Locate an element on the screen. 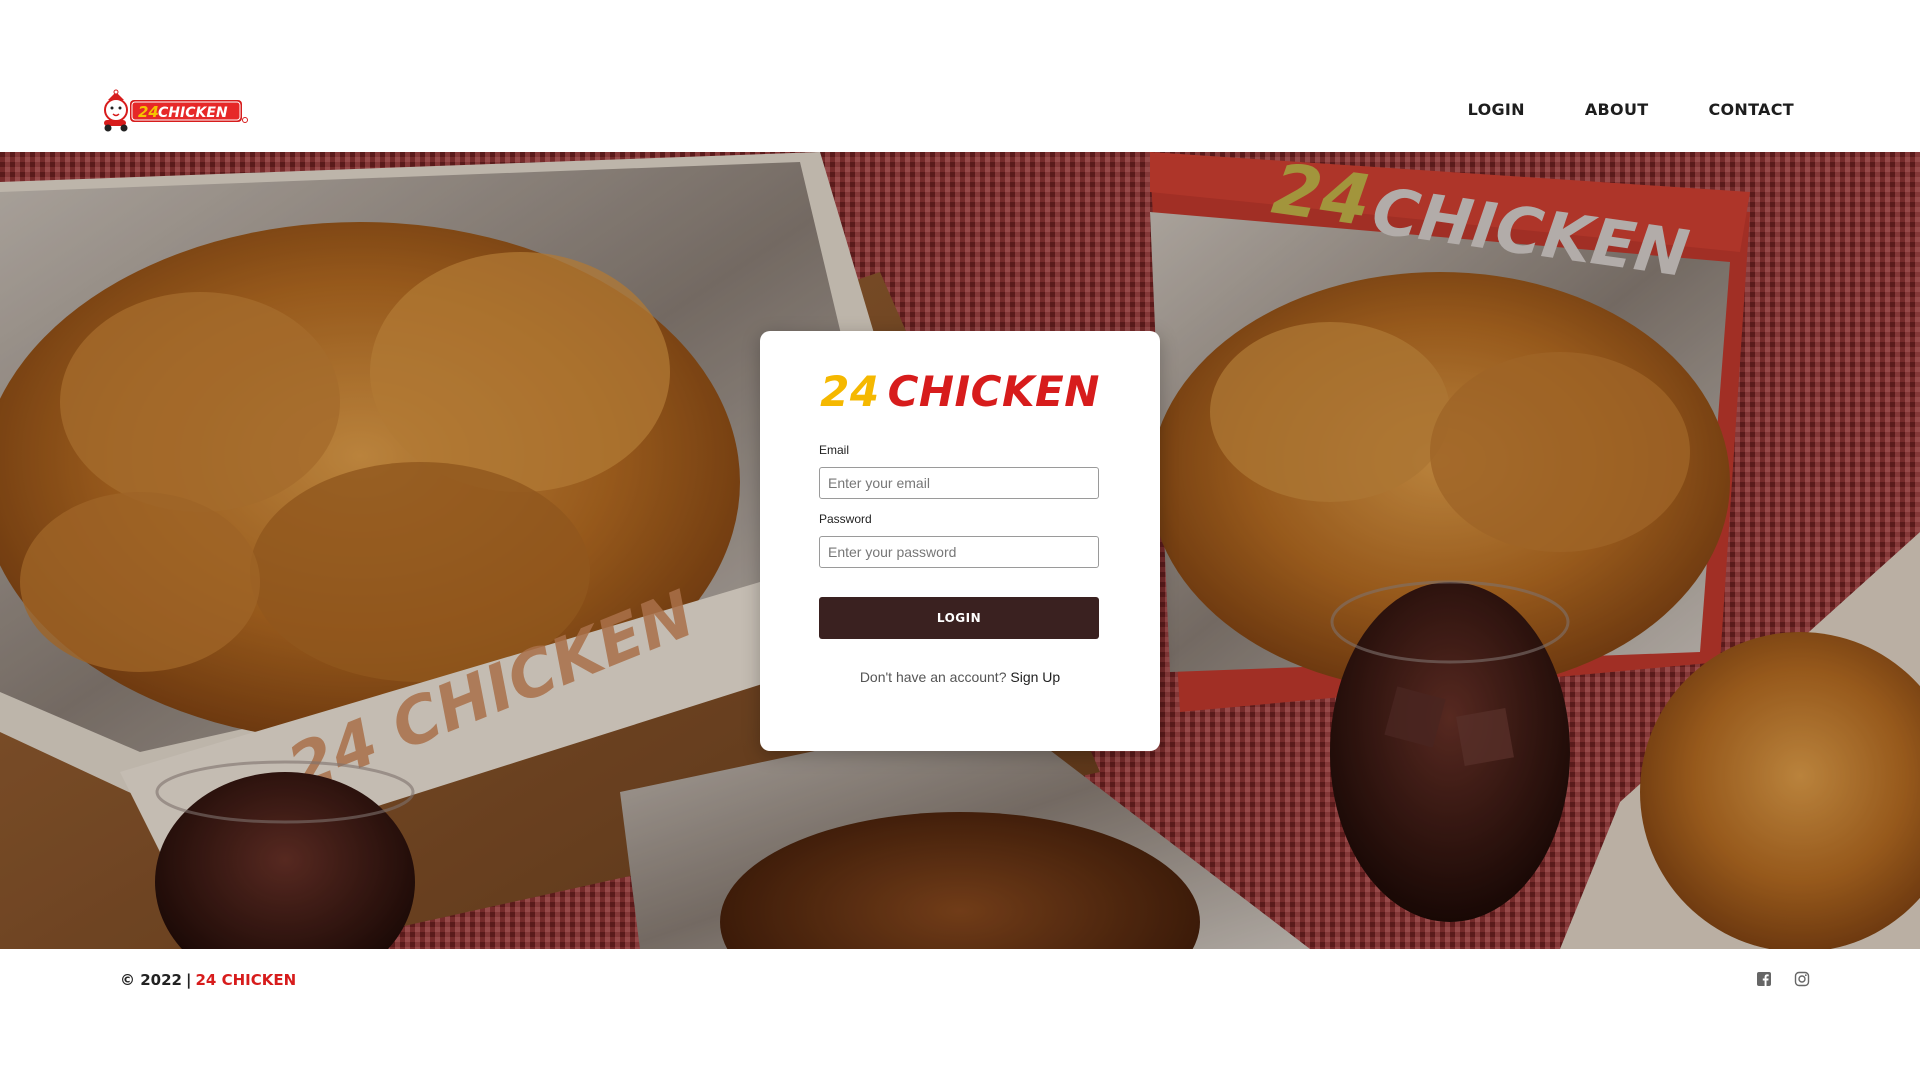 This screenshot has width=1920, height=1080. signup-prompt-text: Don't have an account? is located at coordinates (933, 677).